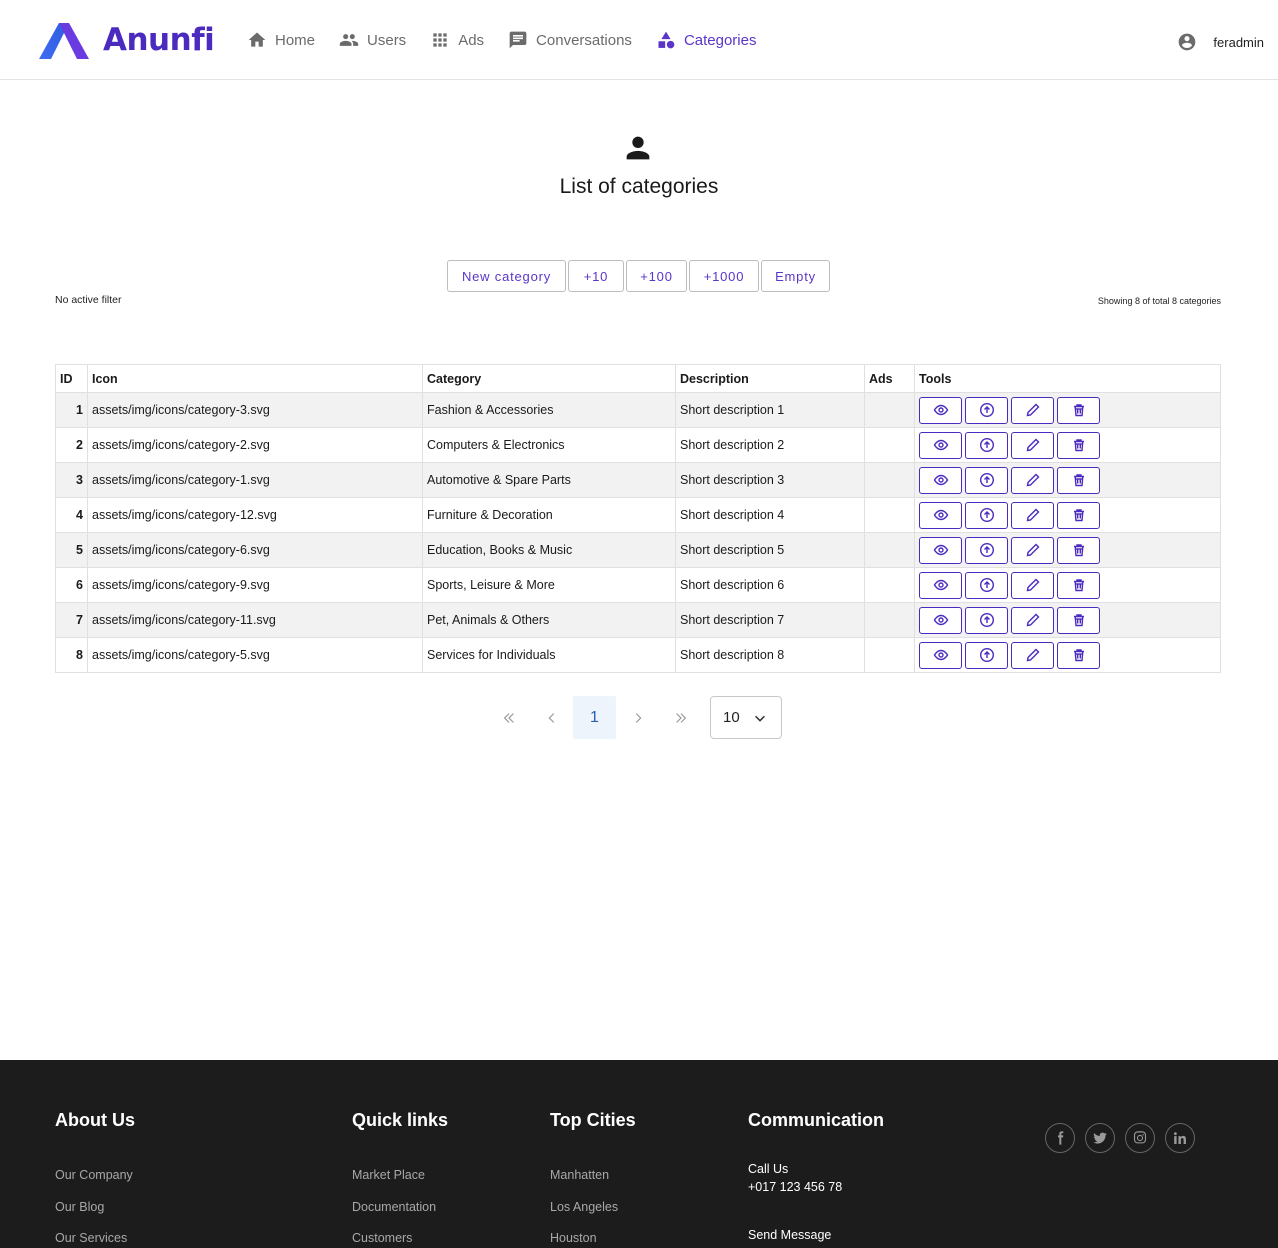 The image size is (1278, 1248). Describe the element at coordinates (656, 276) in the screenshot. I see `add-100-button: +100` at that location.